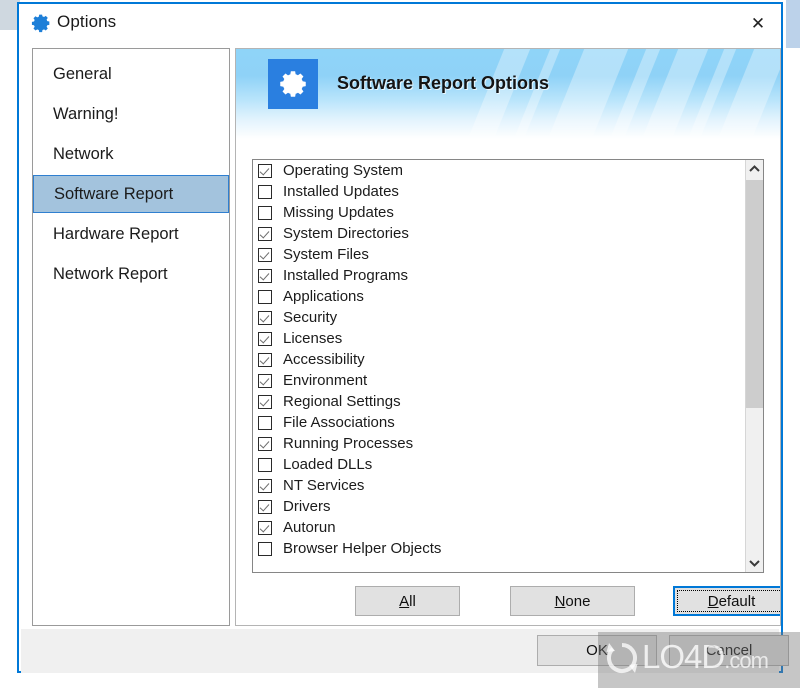 The width and height of the screenshot is (800, 688). Describe the element at coordinates (326, 254) in the screenshot. I see `list-item-label: System Files` at that location.